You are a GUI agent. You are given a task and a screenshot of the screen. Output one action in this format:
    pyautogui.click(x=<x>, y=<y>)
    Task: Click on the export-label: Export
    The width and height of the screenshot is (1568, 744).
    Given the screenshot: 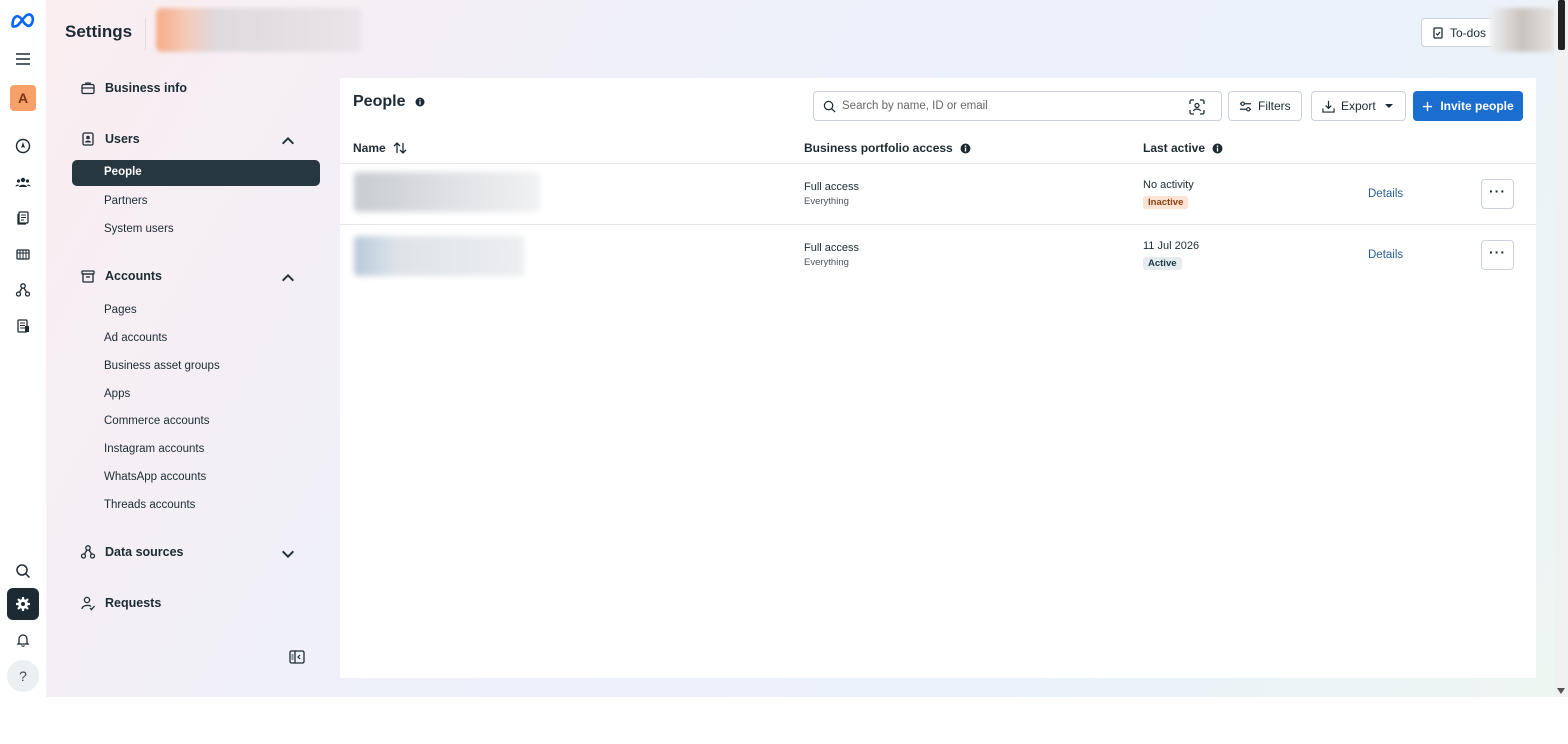 What is the action you would take?
    pyautogui.click(x=1358, y=106)
    